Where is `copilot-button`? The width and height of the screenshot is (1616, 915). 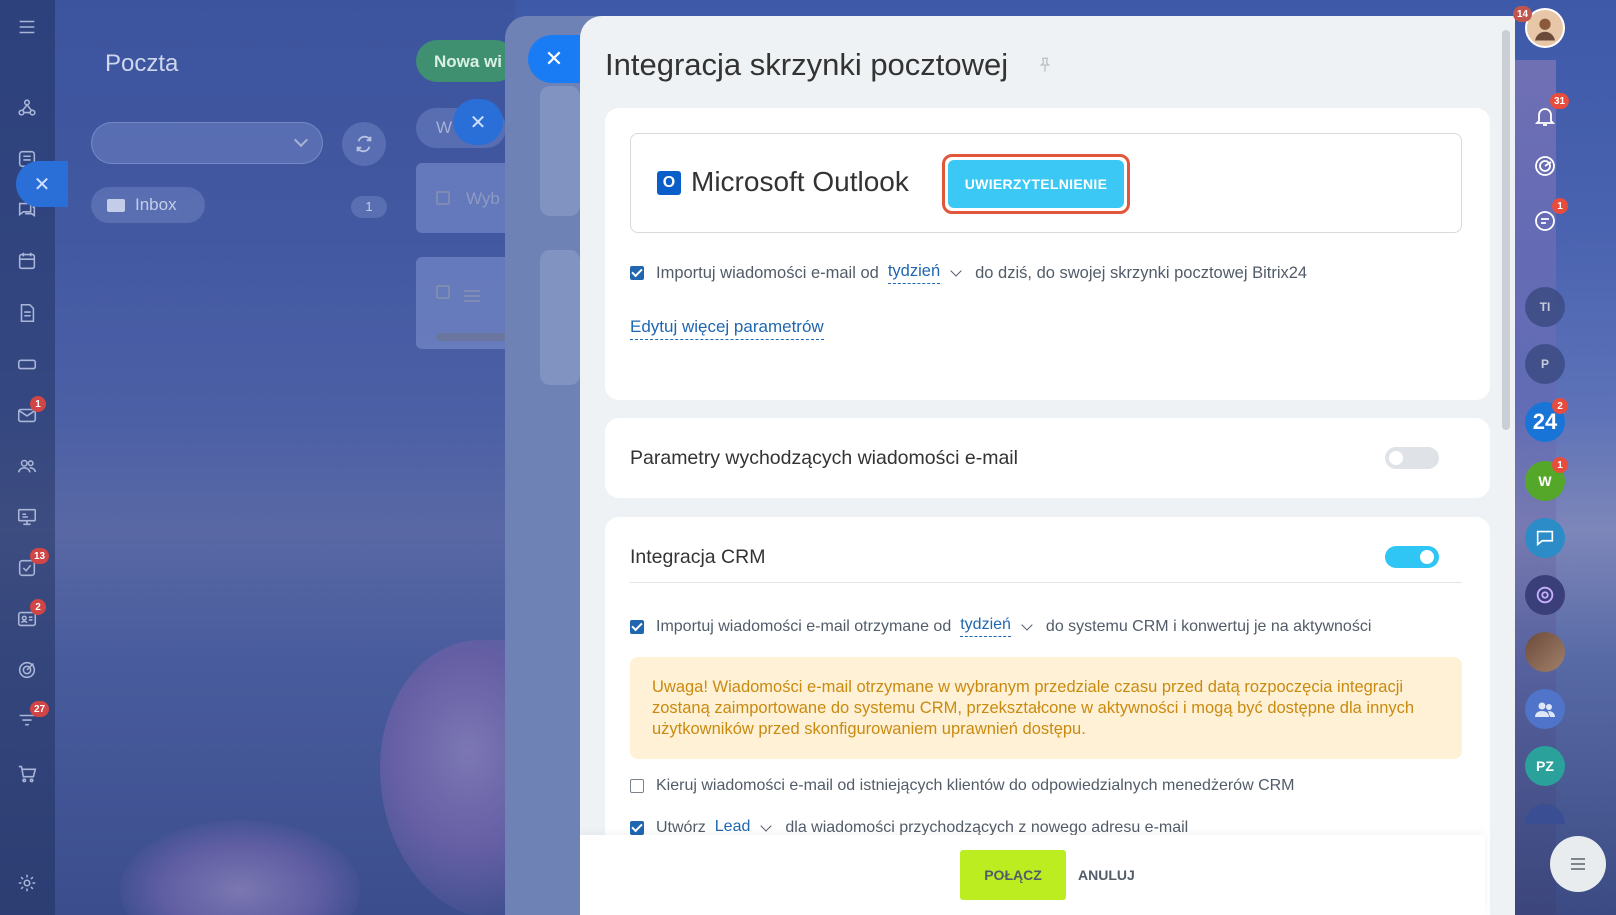
copilot-button is located at coordinates (1545, 595).